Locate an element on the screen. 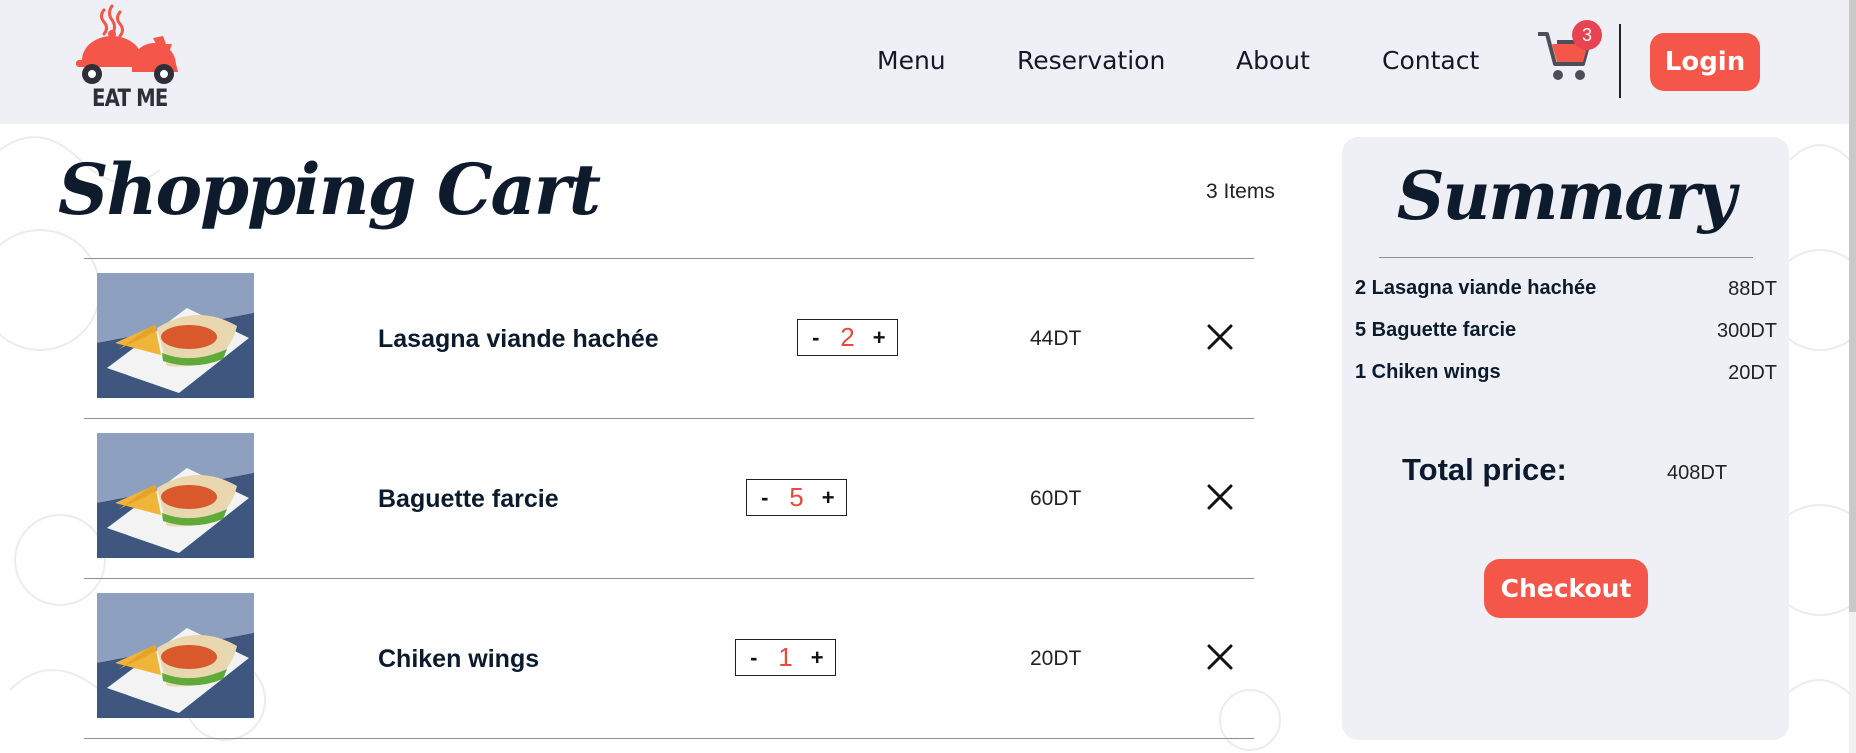 This screenshot has height=753, width=1856. quantity-value: 5 is located at coordinates (796, 497).